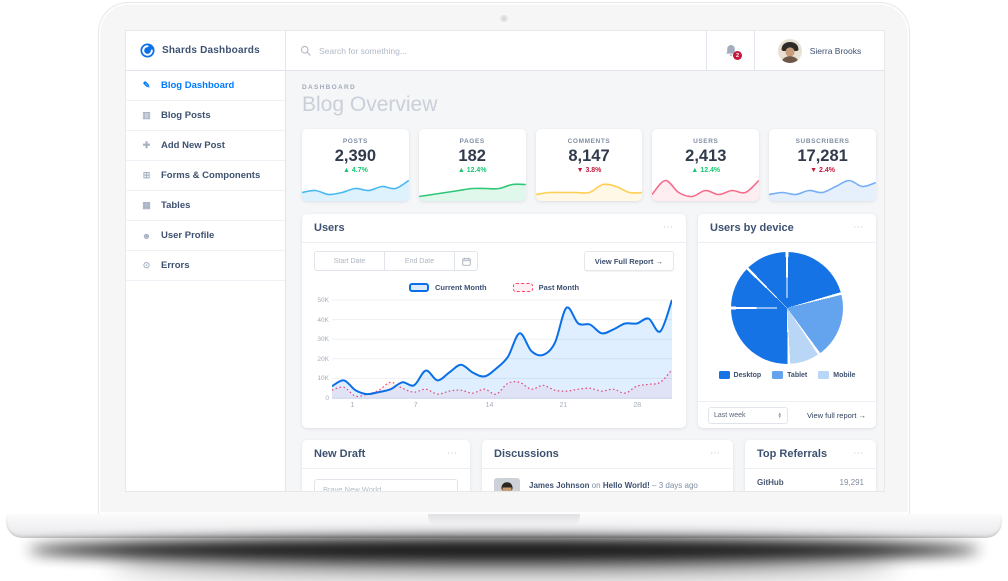  What do you see at coordinates (494, 287) in the screenshot?
I see `chart-legend: Current Month Past Month` at bounding box center [494, 287].